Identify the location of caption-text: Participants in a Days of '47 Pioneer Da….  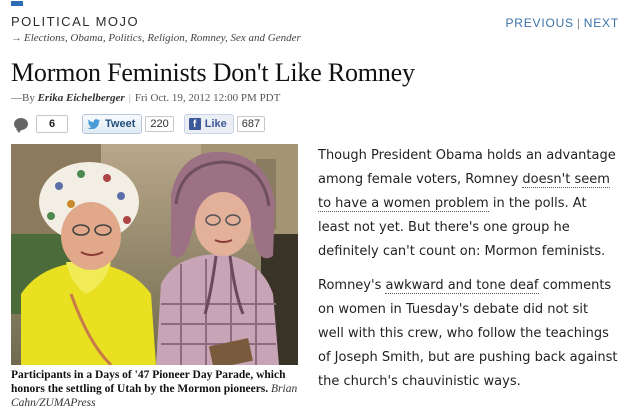
(148, 382).